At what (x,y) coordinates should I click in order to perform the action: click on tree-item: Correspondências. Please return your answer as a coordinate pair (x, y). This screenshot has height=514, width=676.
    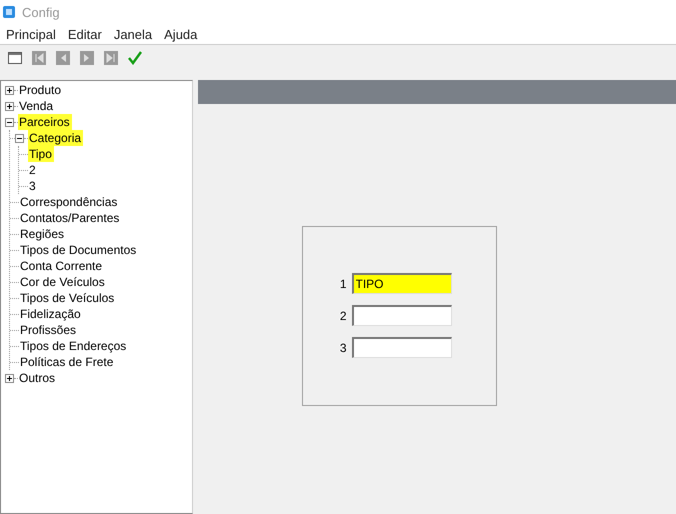
    Looking at the image, I should click on (69, 202).